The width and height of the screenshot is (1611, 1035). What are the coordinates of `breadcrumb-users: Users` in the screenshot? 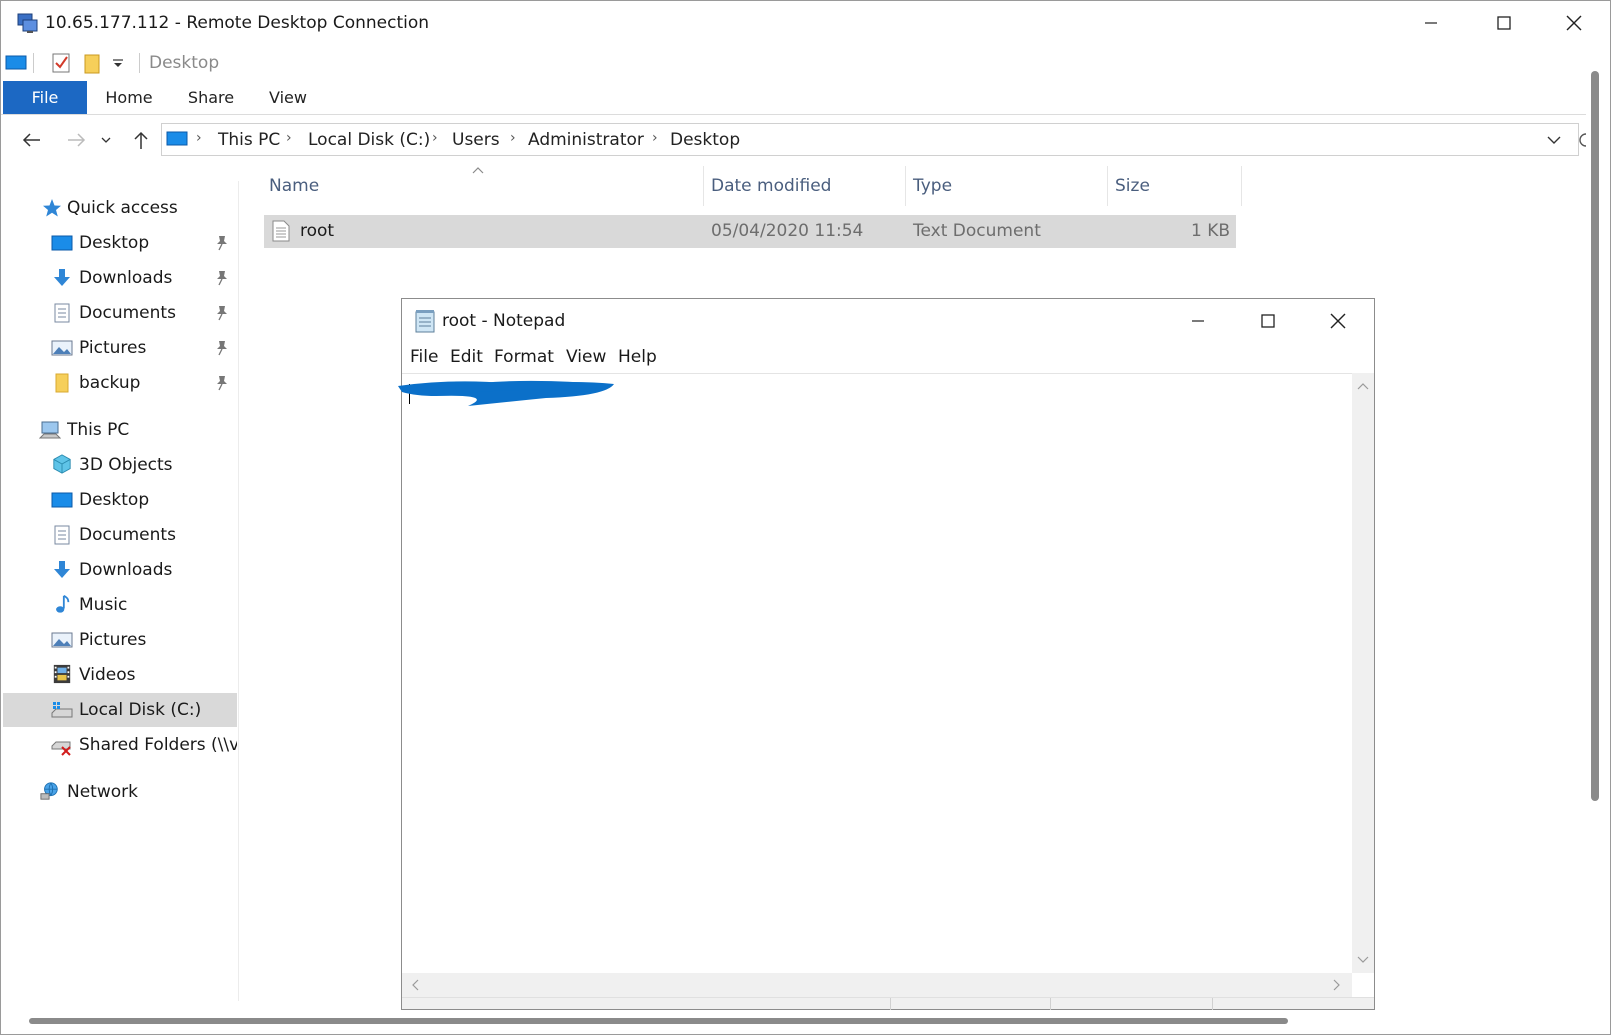 It's located at (476, 140).